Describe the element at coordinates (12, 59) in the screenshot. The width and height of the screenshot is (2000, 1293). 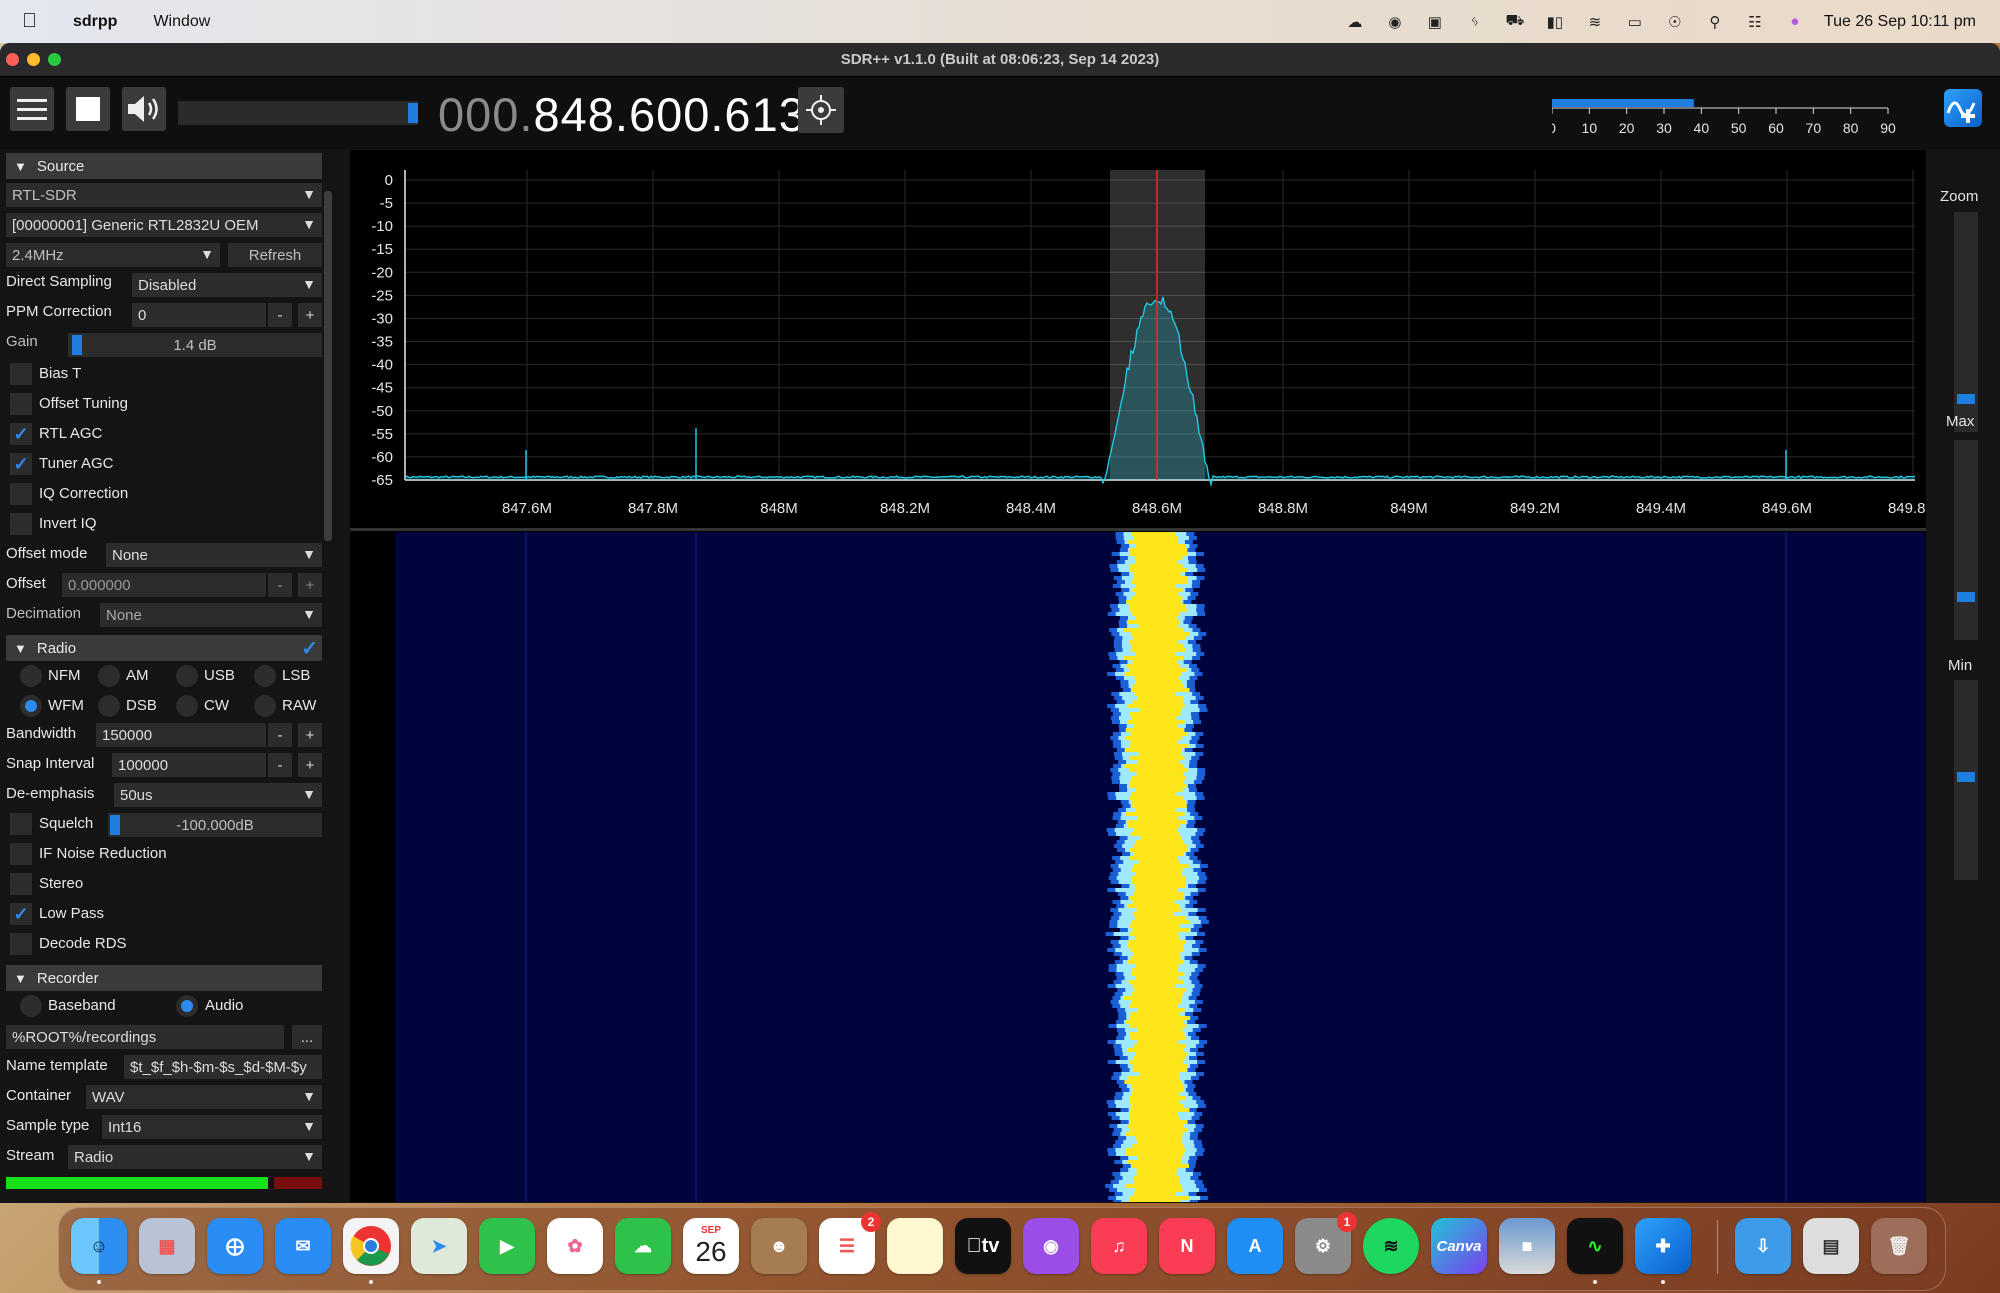
I see `close-button` at that location.